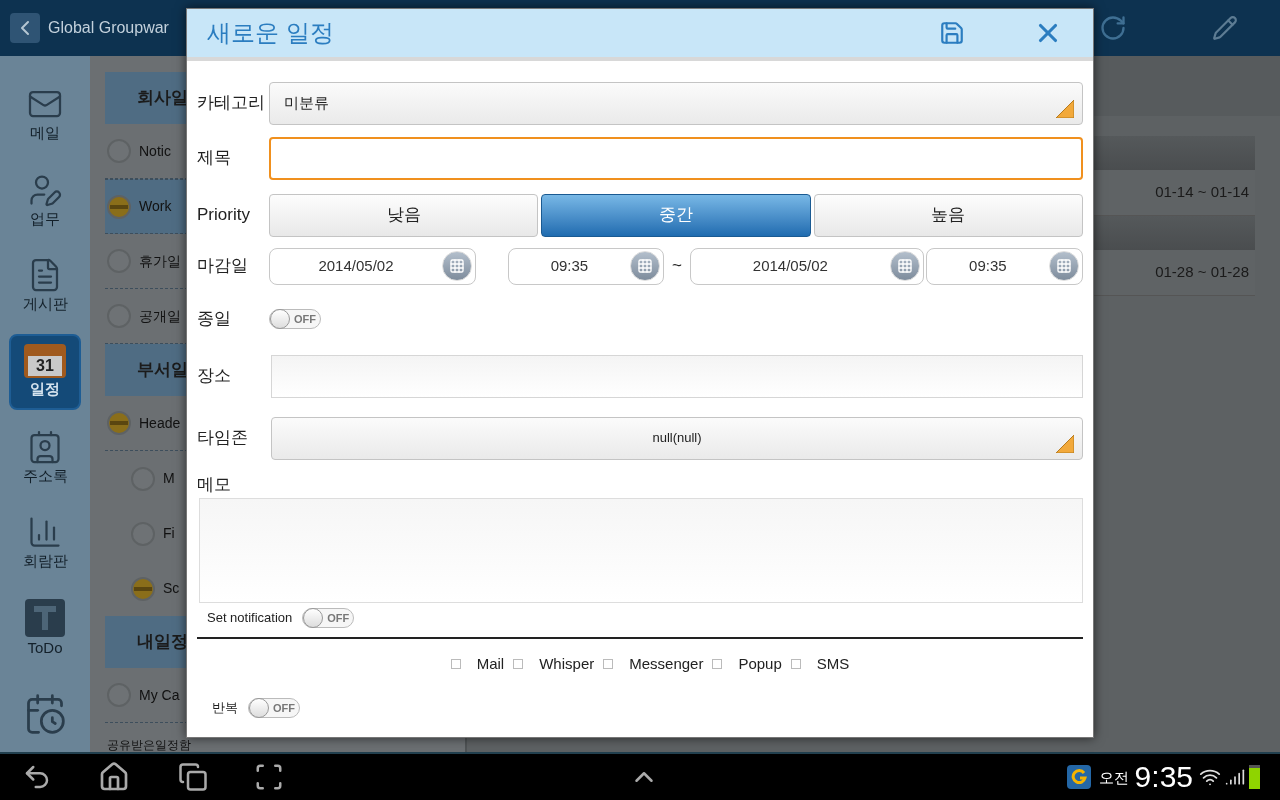  What do you see at coordinates (225, 708) in the screenshot?
I see `repeat-label: 반복` at bounding box center [225, 708].